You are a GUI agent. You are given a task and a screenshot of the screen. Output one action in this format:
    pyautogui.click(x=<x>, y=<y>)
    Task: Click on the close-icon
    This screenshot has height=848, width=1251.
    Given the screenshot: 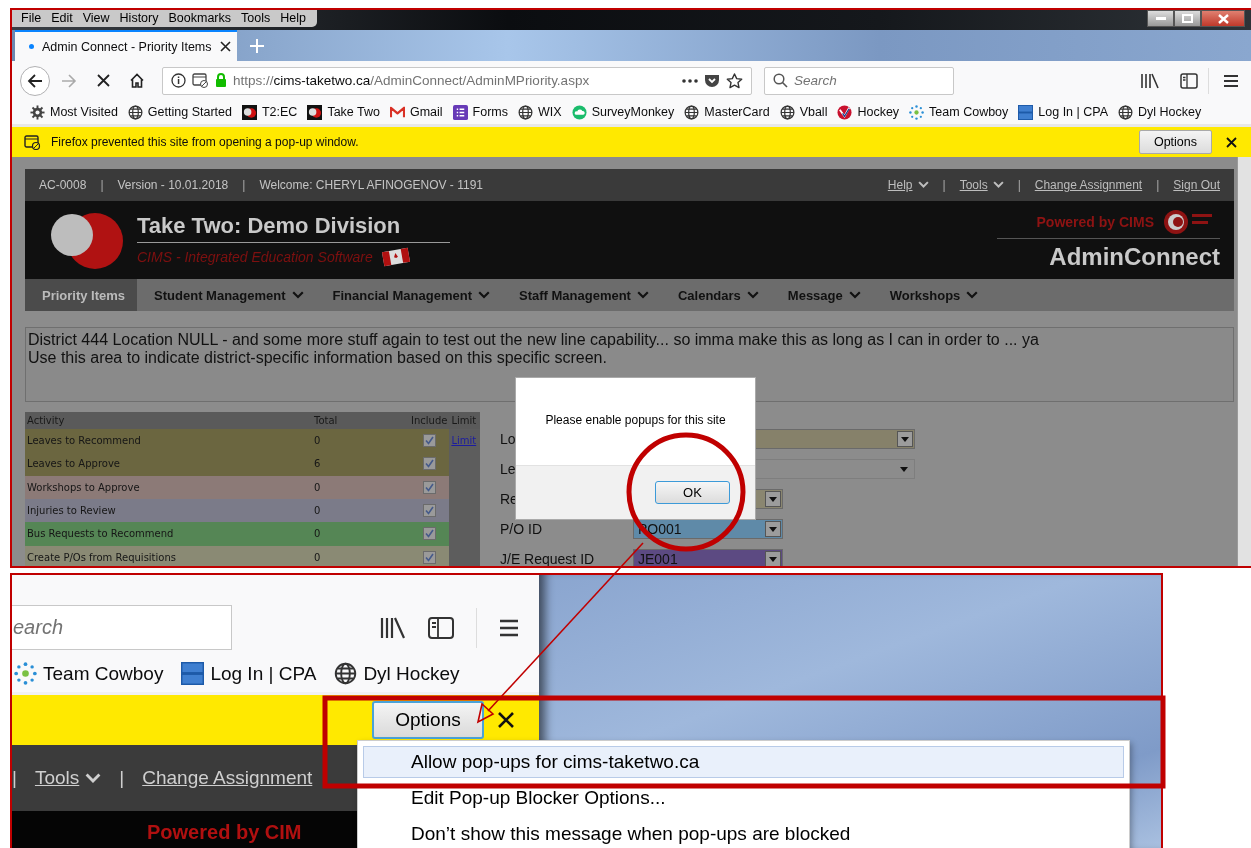 What is the action you would take?
    pyautogui.click(x=225, y=46)
    